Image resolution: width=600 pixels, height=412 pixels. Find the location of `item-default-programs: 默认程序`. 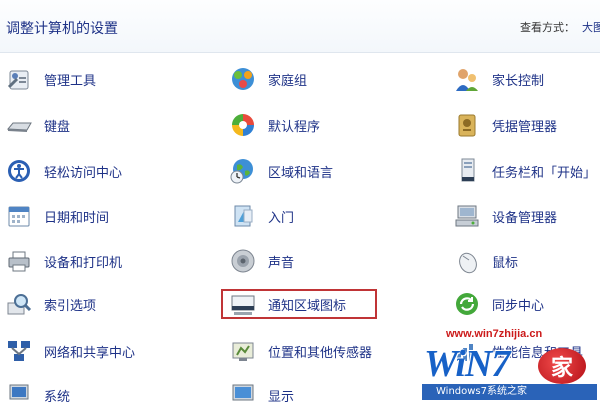

item-default-programs: 默认程序 is located at coordinates (274, 125).